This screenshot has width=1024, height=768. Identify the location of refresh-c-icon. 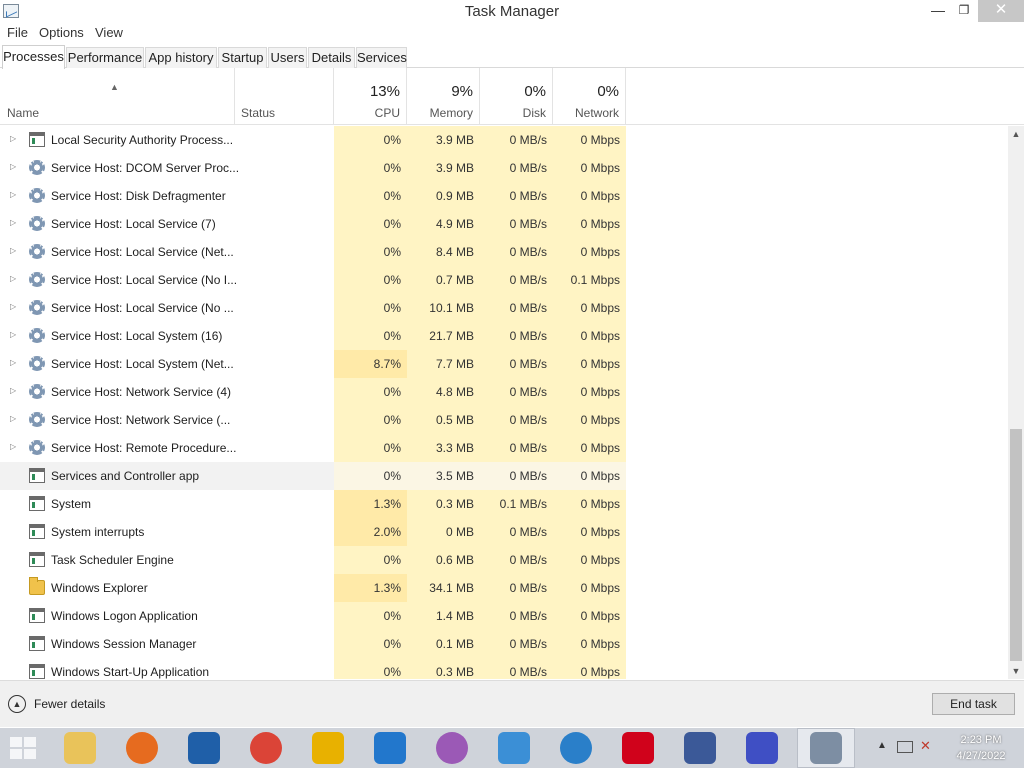
(514, 748).